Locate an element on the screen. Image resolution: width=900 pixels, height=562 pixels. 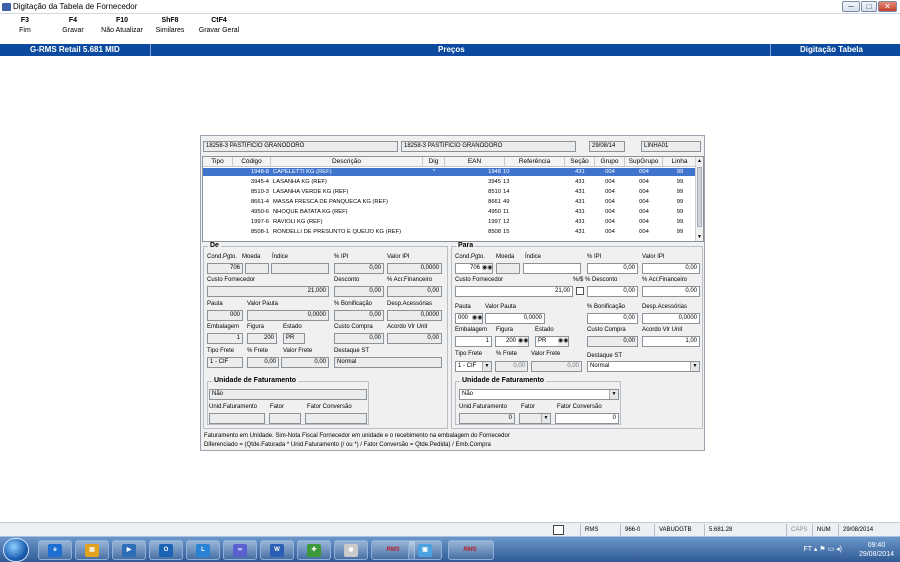
col-header-descricao: Descrição is located at coordinates (347, 162).